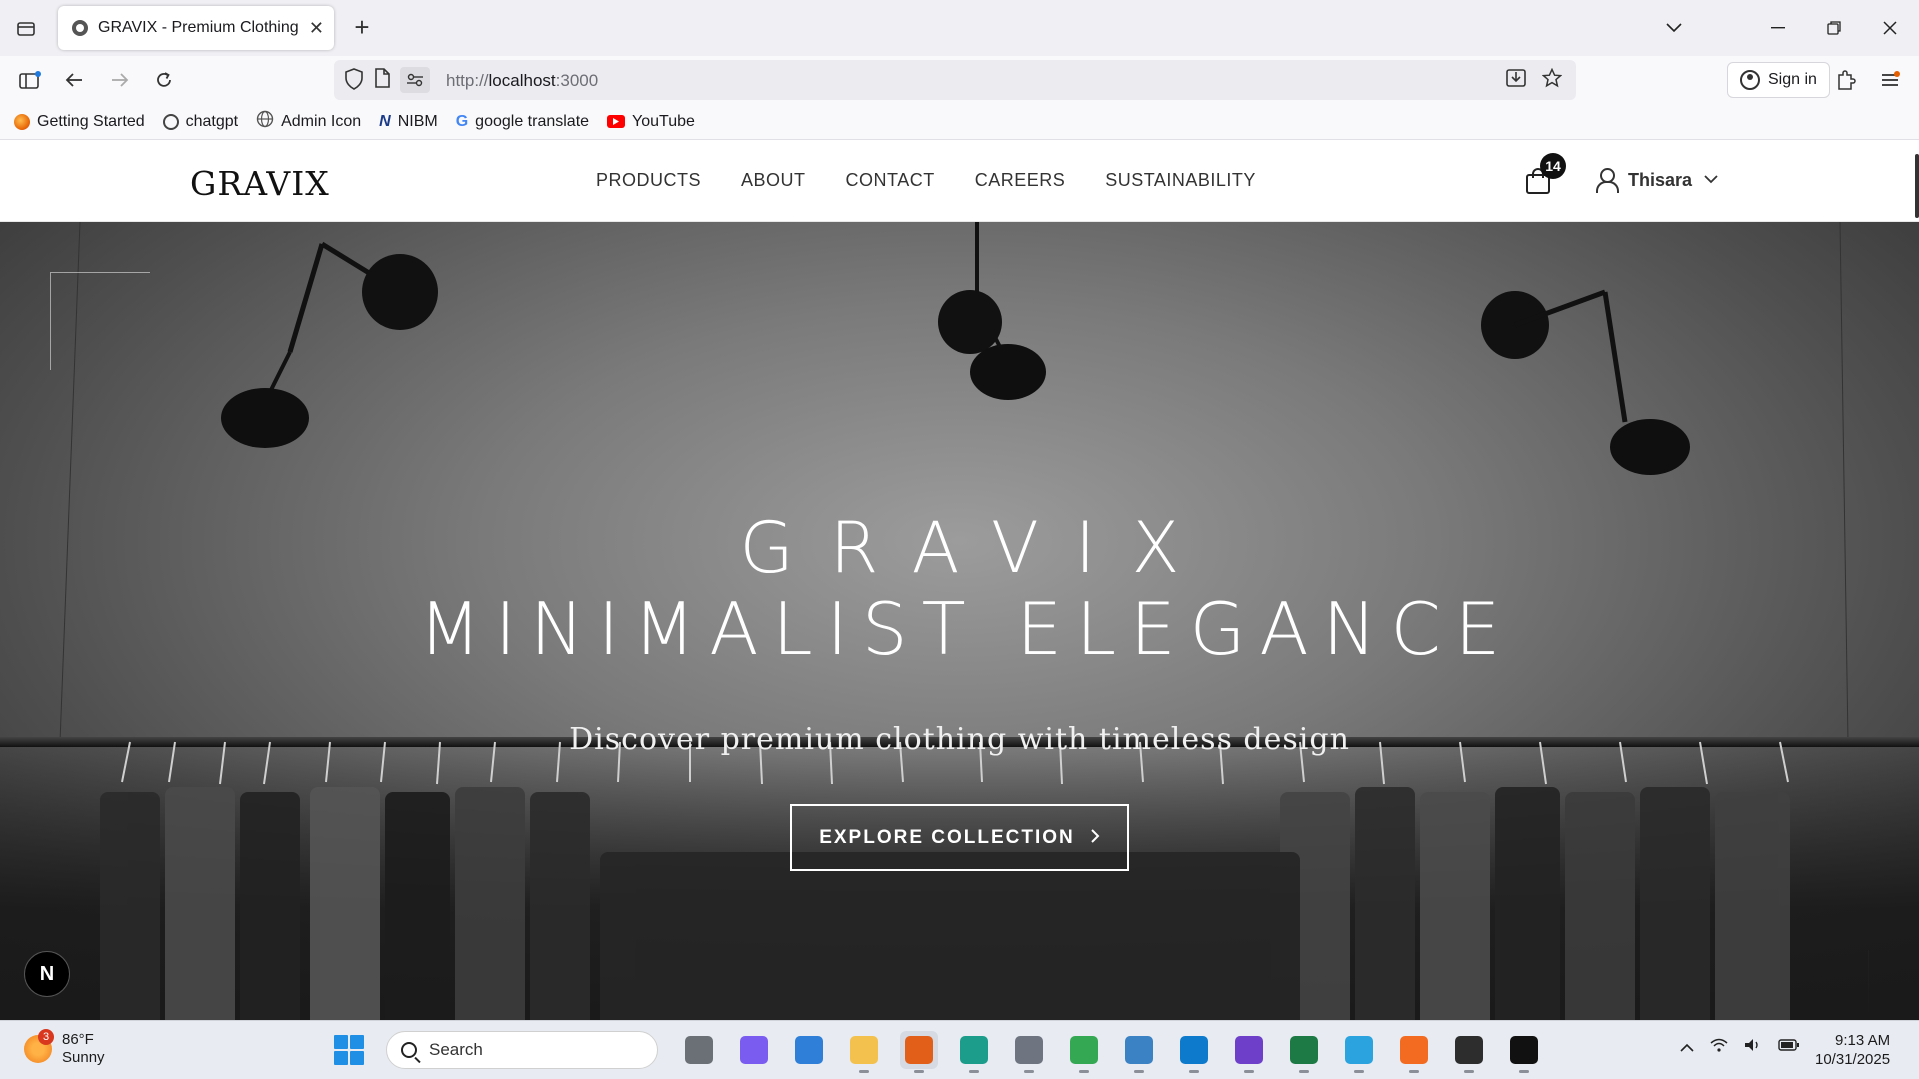 This screenshot has width=1919, height=1079. I want to click on wifi-icon, so click(1719, 1047).